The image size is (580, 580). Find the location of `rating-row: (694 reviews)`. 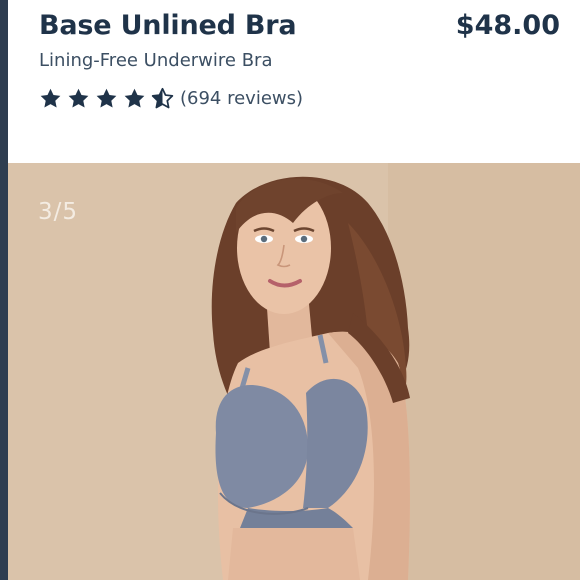

rating-row: (694 reviews) is located at coordinates (171, 98).